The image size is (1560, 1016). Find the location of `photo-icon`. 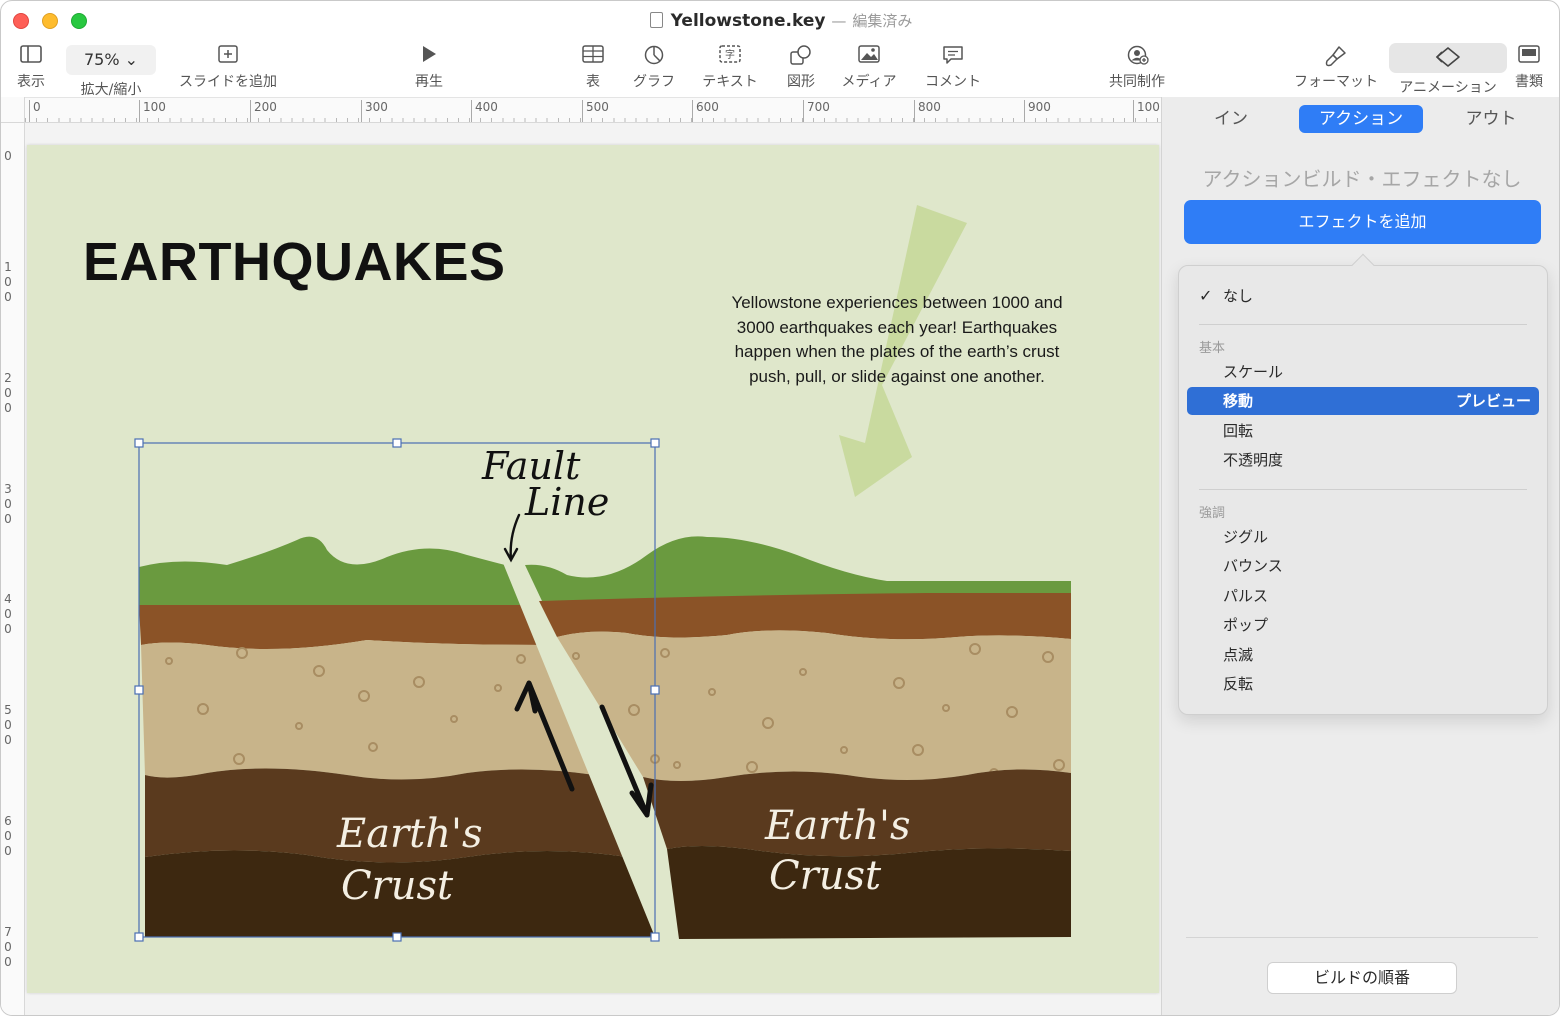

photo-icon is located at coordinates (869, 57).